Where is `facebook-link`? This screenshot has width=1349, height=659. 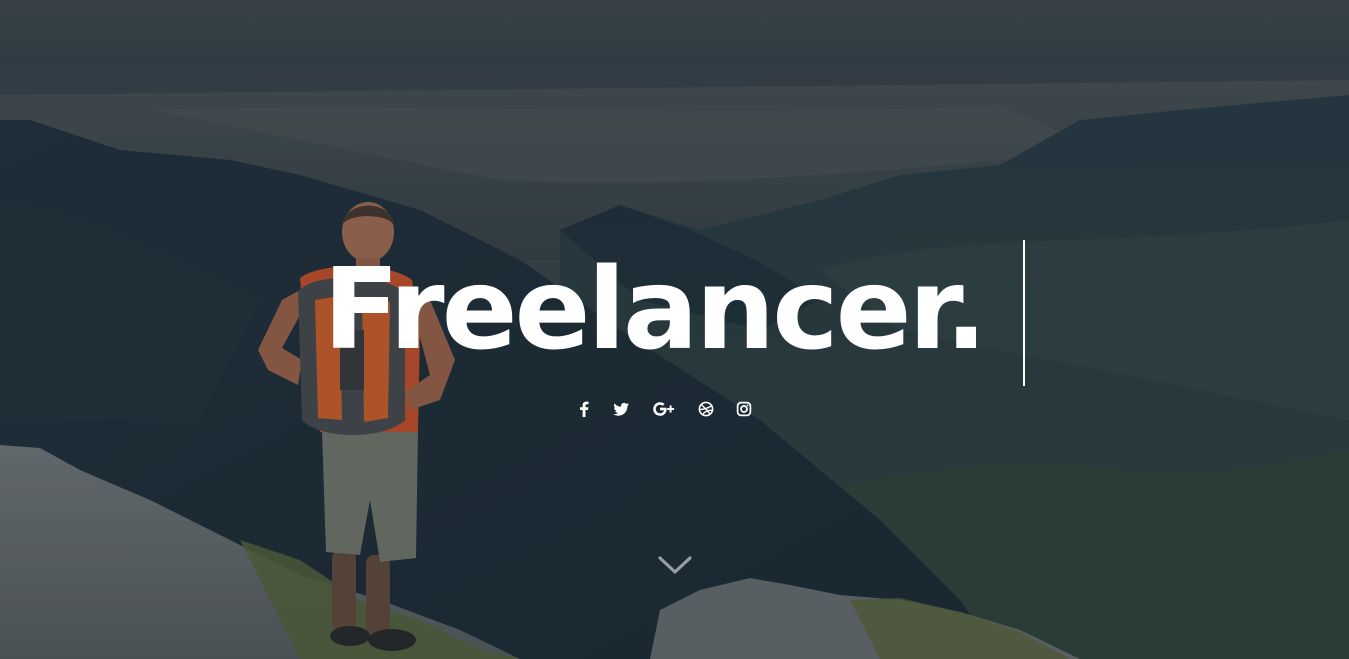
facebook-link is located at coordinates (584, 409).